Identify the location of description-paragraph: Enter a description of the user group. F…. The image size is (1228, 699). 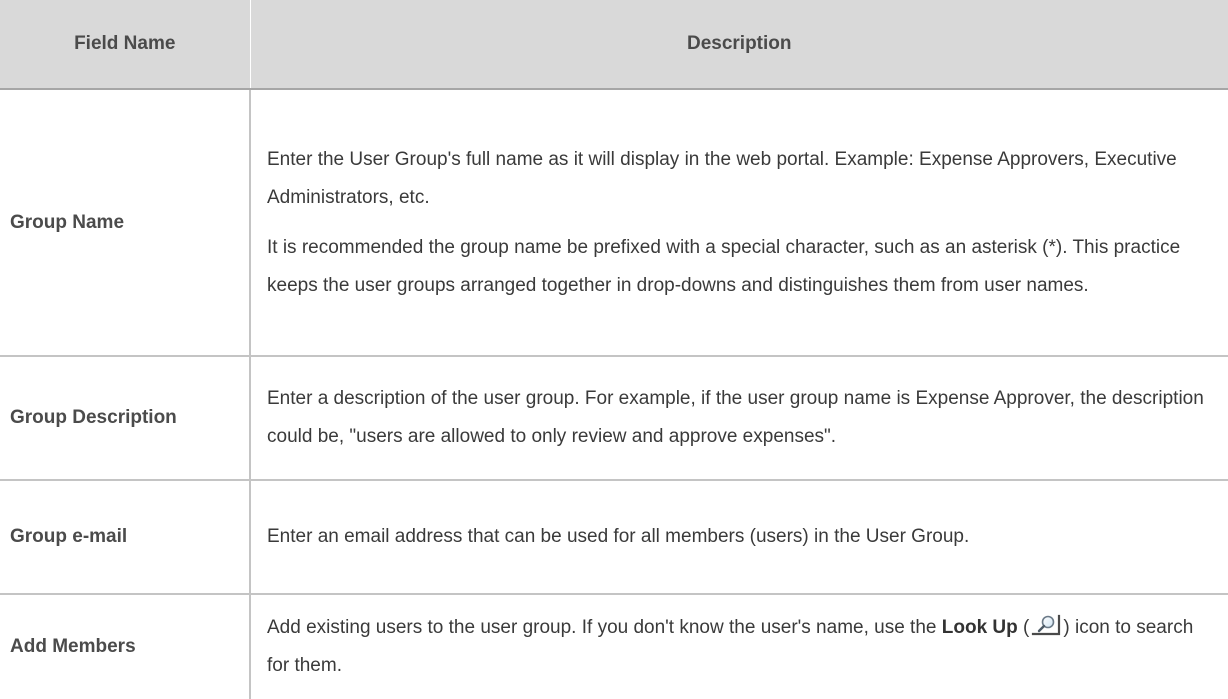
(735, 417).